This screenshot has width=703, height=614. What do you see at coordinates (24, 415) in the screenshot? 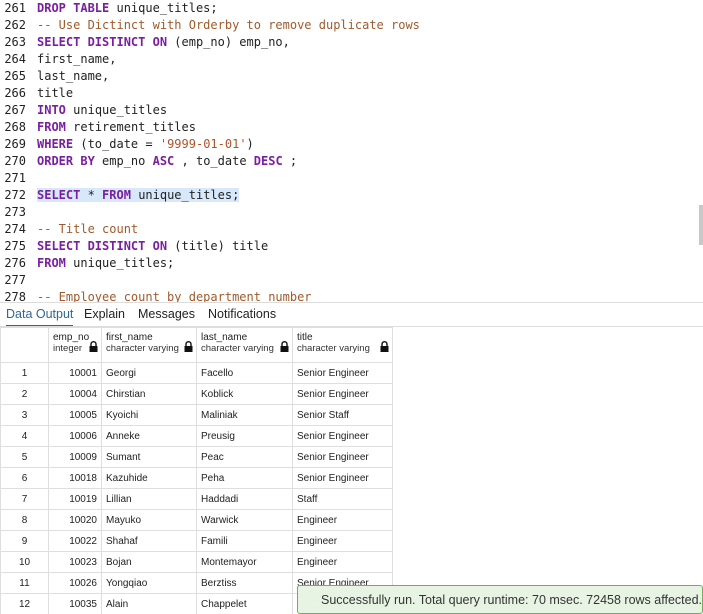
I see `row-number: 3` at bounding box center [24, 415].